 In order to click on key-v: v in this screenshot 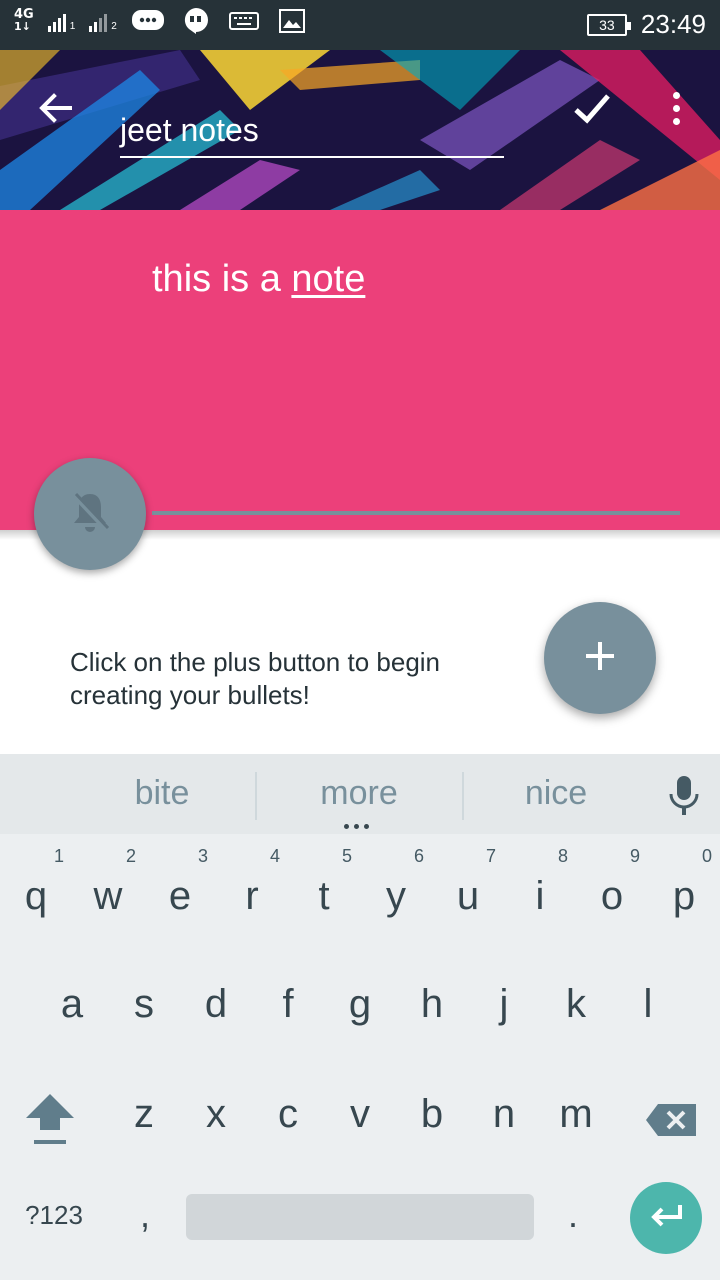, I will do `click(360, 1112)`.